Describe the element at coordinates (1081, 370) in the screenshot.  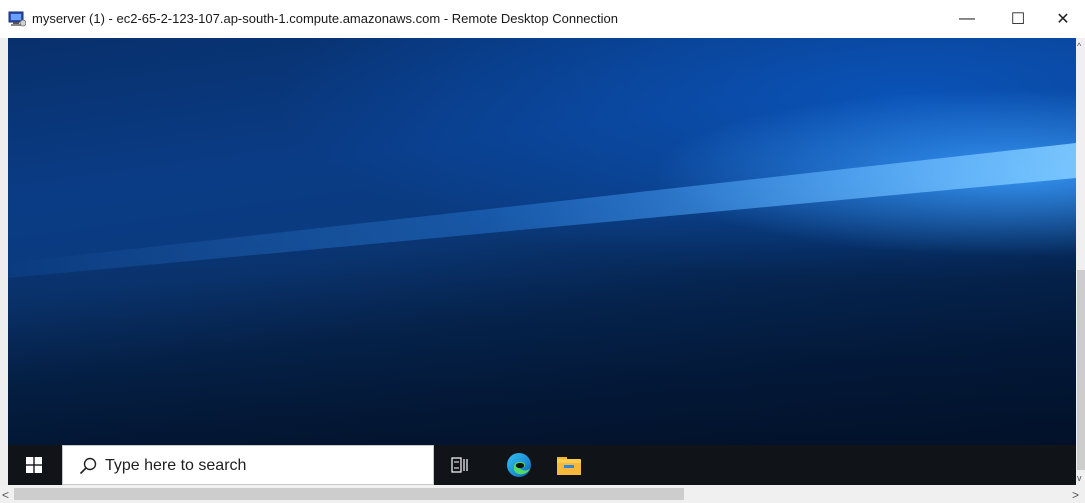
I see `vertical-scroll-thumb` at that location.